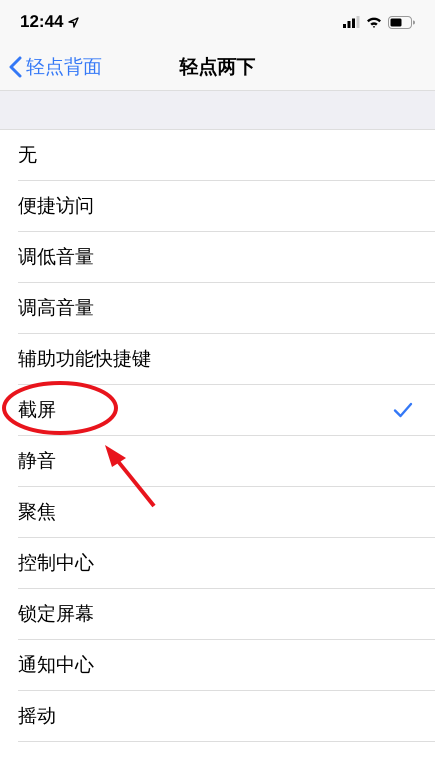 The image size is (435, 758). What do you see at coordinates (37, 716) in the screenshot?
I see `option-label: 摇动` at bounding box center [37, 716].